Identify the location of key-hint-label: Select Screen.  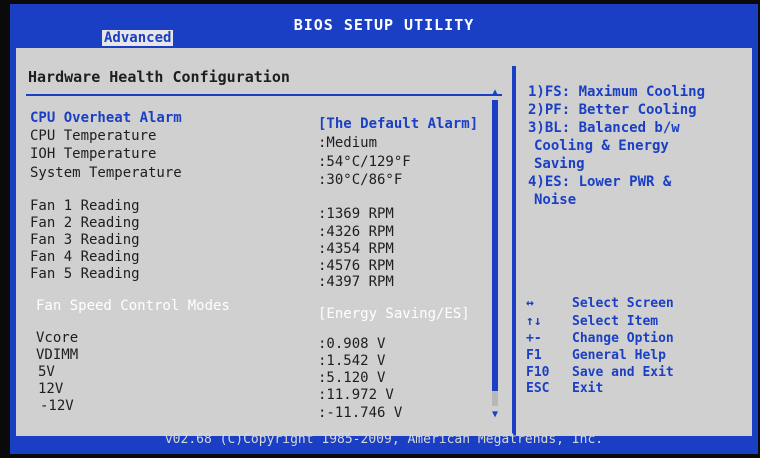
(623, 303).